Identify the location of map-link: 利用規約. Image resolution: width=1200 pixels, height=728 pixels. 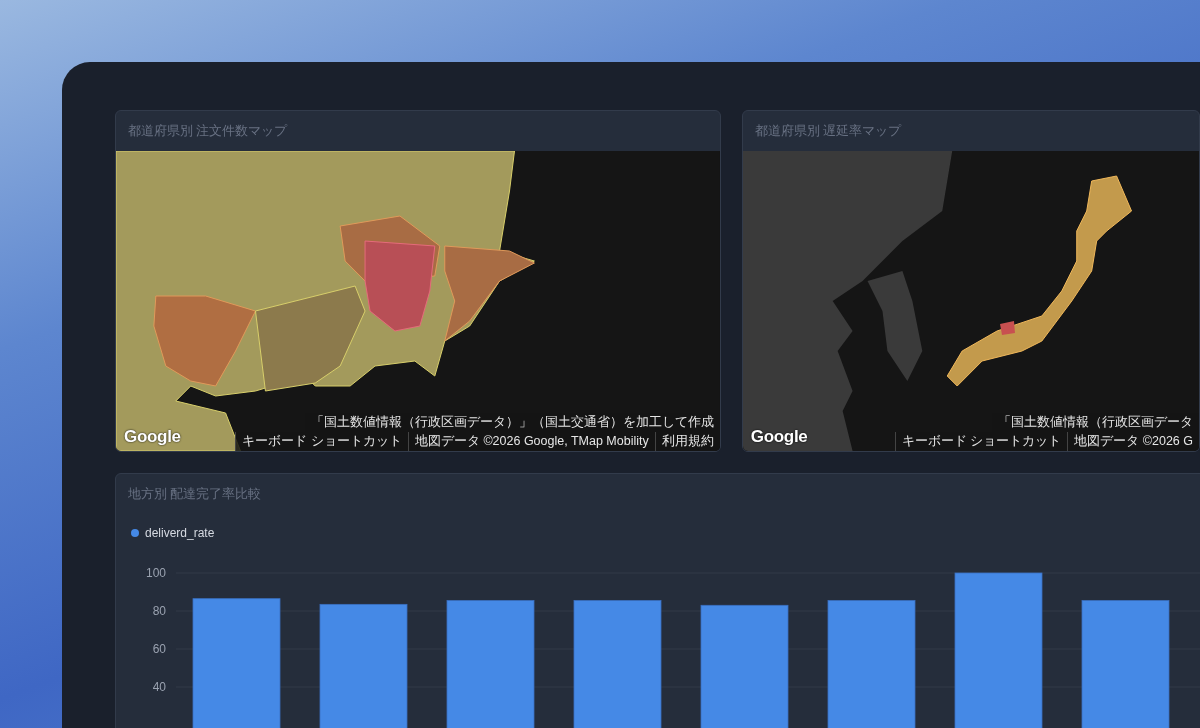
(687, 441).